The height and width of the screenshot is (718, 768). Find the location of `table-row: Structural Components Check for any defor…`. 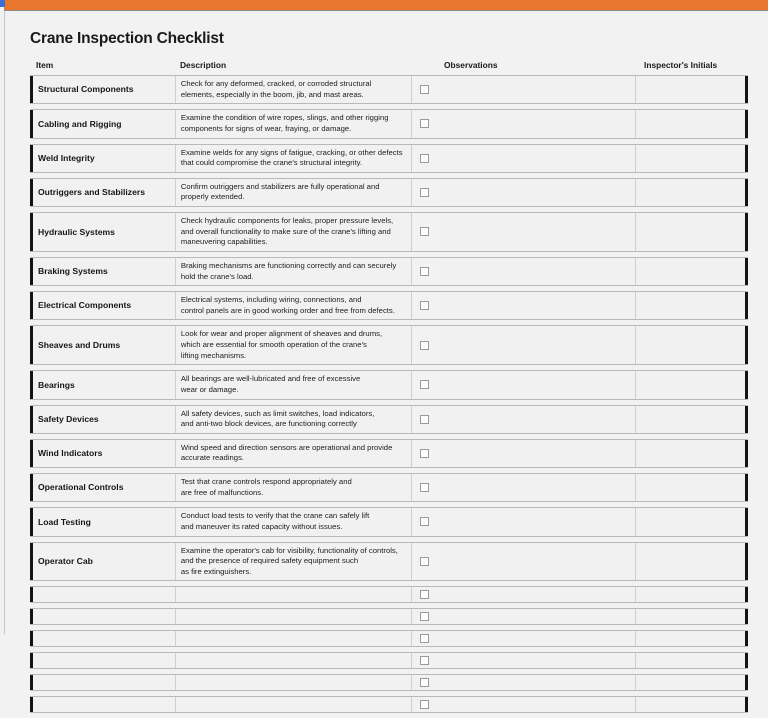

table-row: Structural Components Check for any defor… is located at coordinates (389, 90).